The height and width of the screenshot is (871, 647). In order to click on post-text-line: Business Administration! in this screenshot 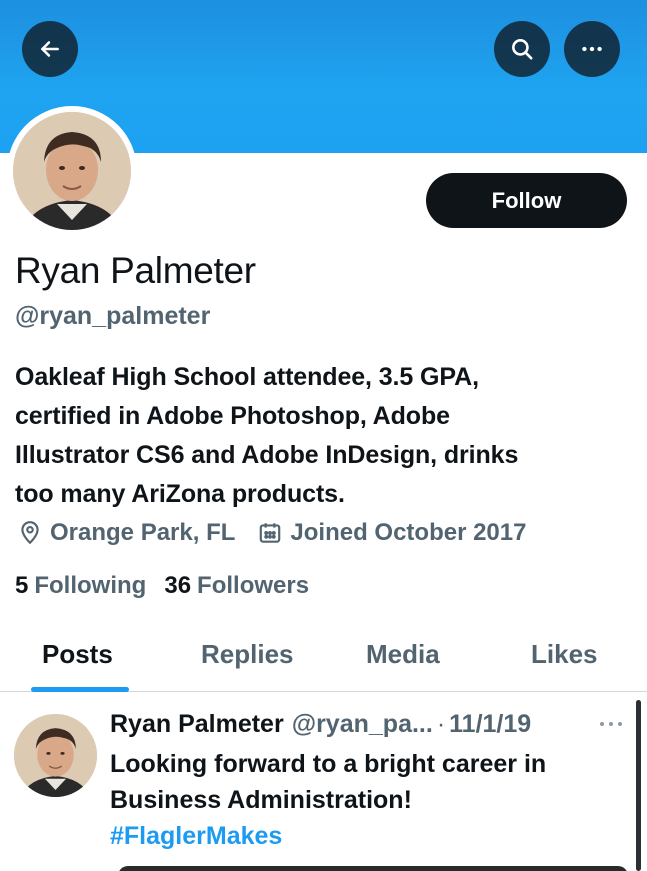, I will do `click(261, 800)`.